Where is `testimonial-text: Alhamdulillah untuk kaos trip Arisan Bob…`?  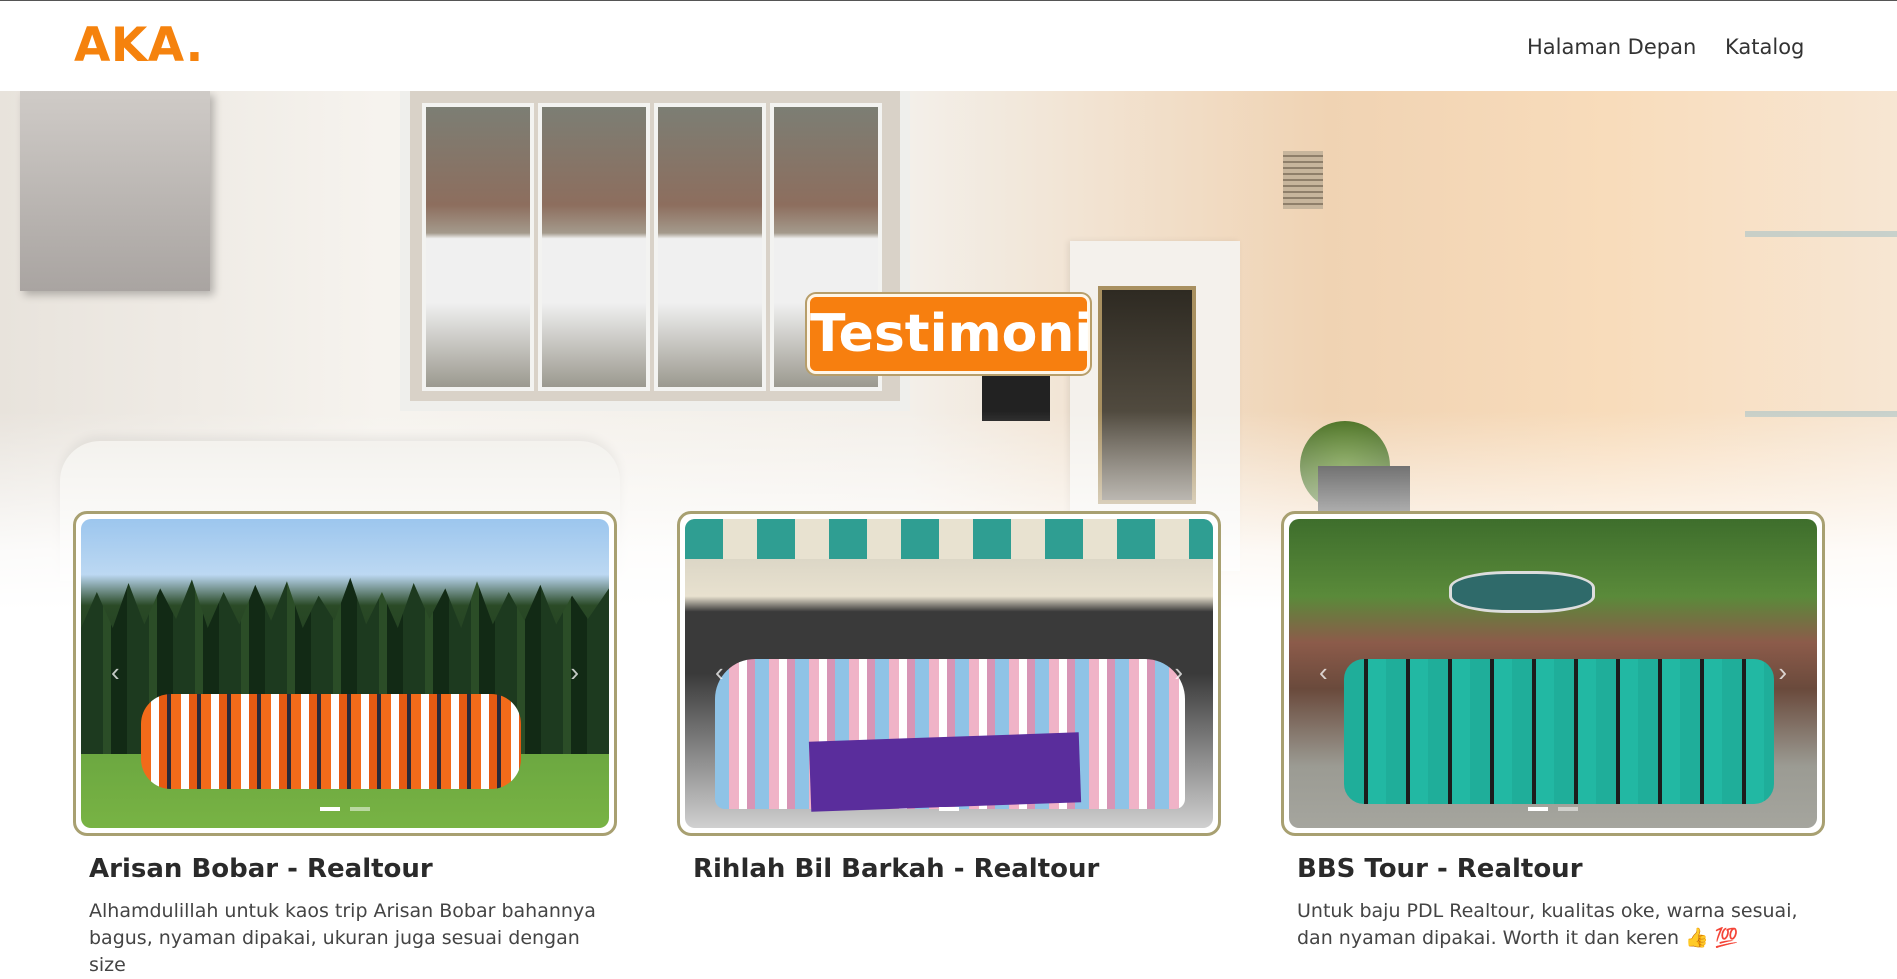
testimonial-text: Alhamdulillah untuk kaos trip Arisan Bob… is located at coordinates (342, 938).